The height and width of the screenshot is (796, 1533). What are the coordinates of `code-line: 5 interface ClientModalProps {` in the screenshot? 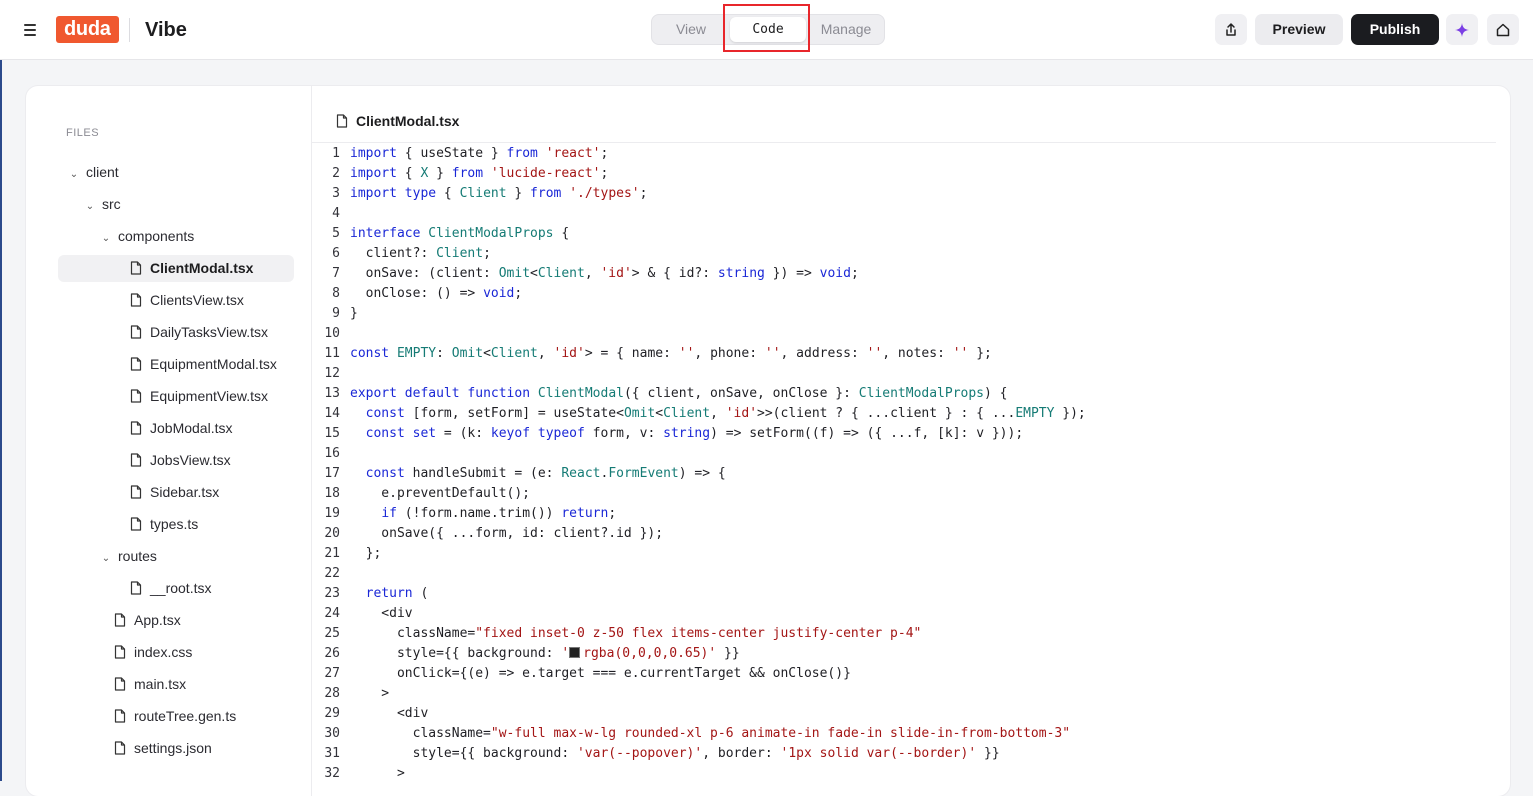 It's located at (699, 234).